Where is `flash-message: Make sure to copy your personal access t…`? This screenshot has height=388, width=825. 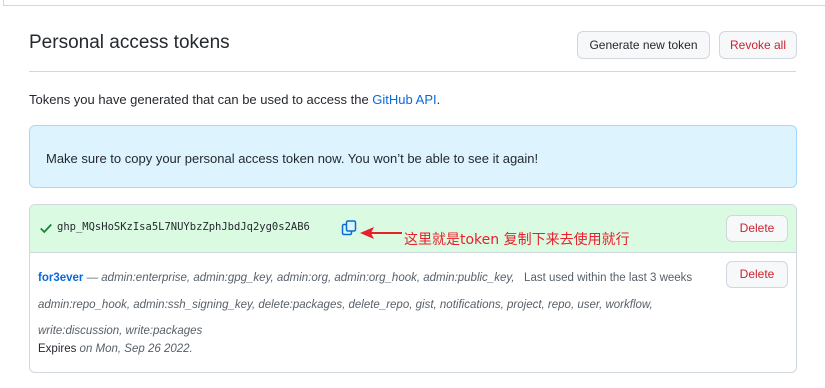 flash-message: Make sure to copy your personal access t… is located at coordinates (292, 158).